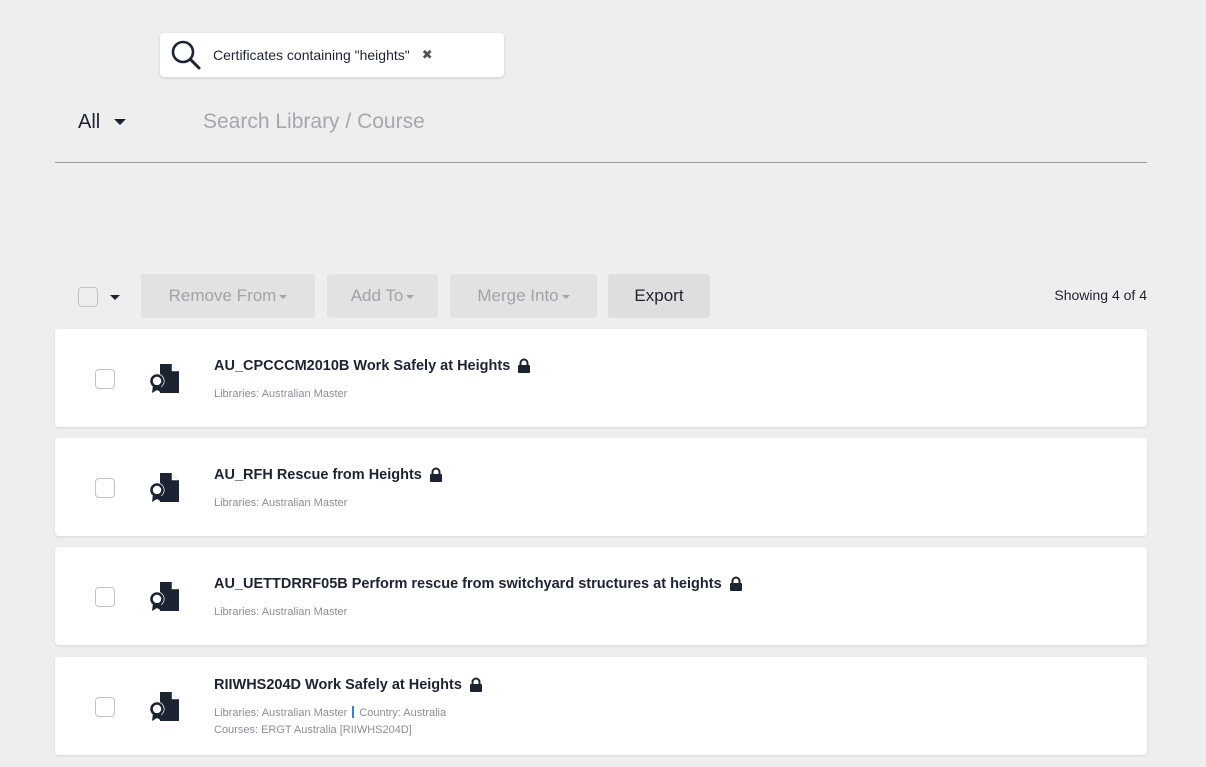 The width and height of the screenshot is (1206, 767). I want to click on close-icon: ✖, so click(427, 55).